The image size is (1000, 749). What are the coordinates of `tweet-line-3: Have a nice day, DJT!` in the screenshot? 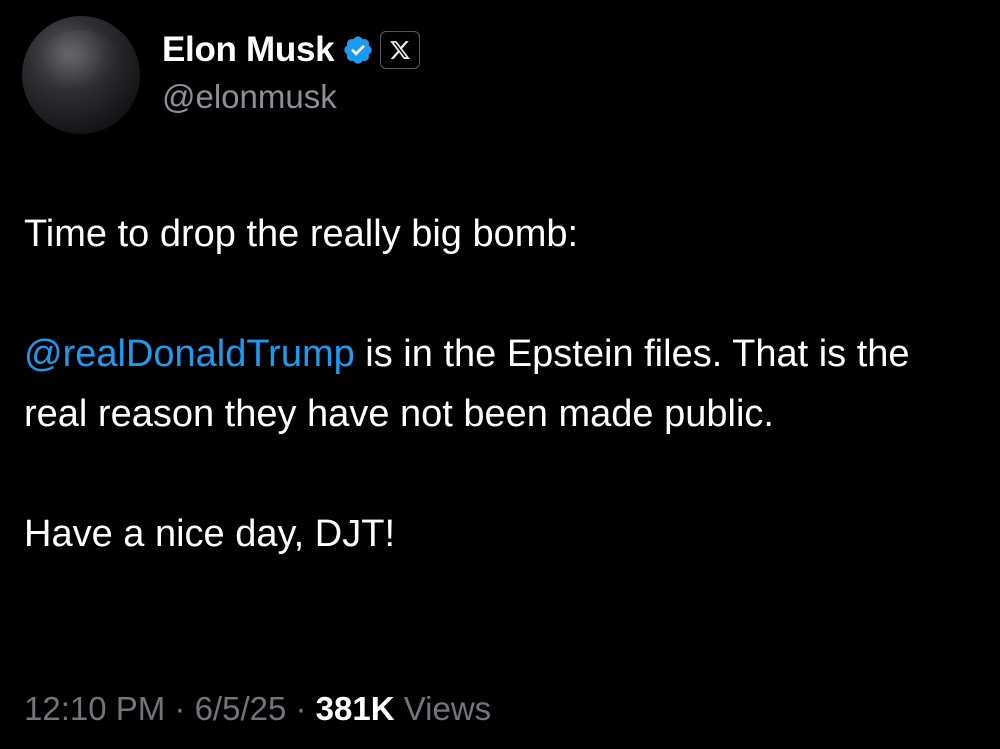 It's located at (210, 534).